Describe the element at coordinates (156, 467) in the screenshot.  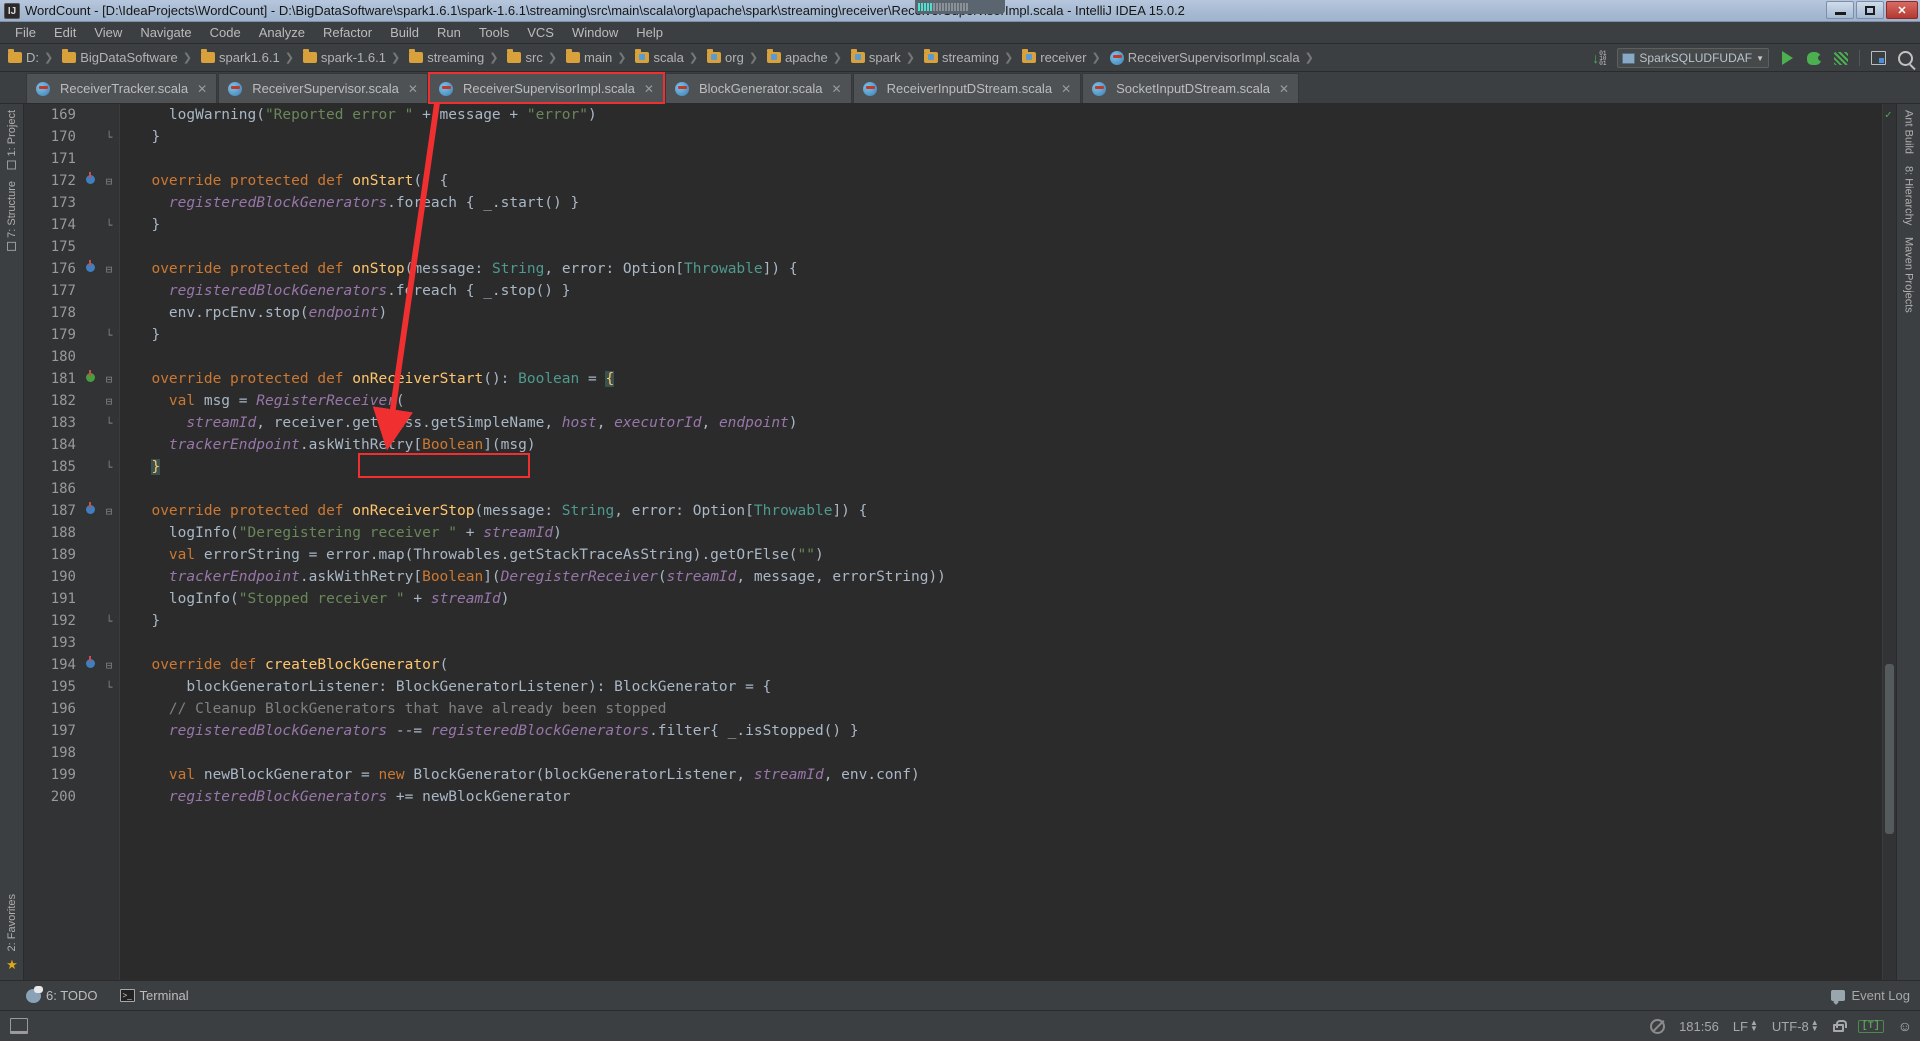
I see `code-token: }` at that location.